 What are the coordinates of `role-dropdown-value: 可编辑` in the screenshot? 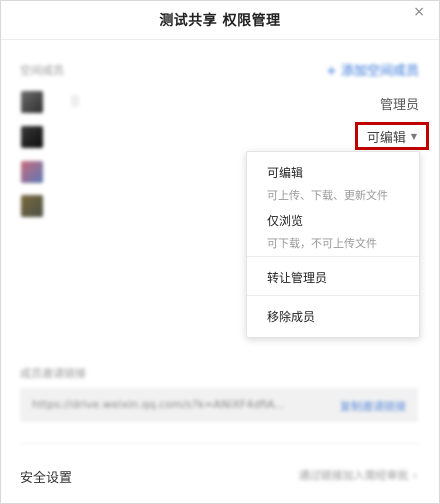 It's located at (386, 138).